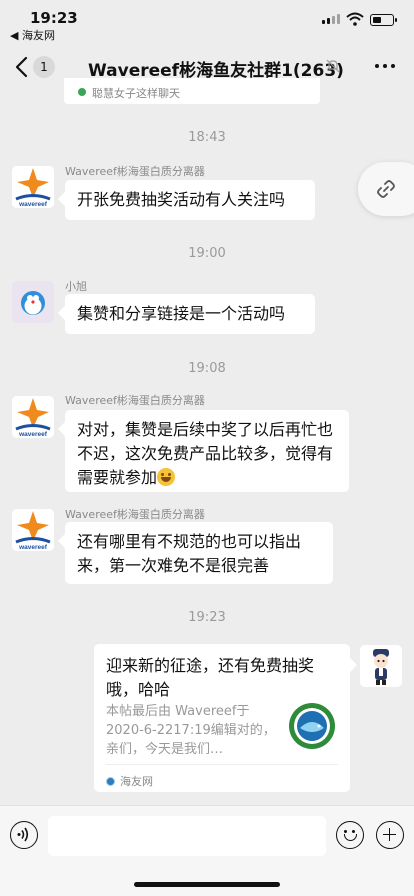  I want to click on doraemon-avatar-icon, so click(33, 302).